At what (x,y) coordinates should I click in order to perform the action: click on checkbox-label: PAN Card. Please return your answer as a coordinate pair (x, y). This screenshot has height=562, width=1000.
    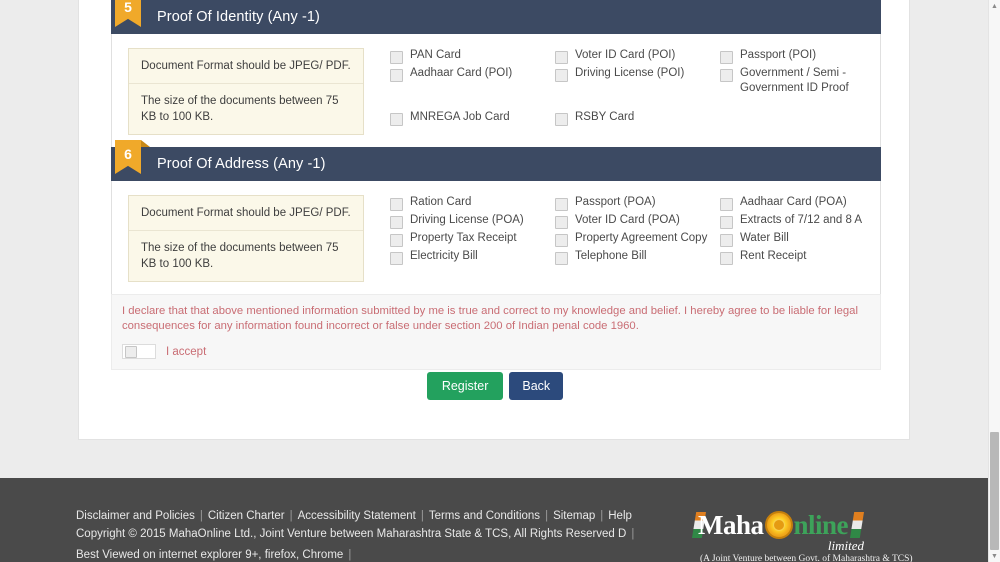
    Looking at the image, I should click on (435, 55).